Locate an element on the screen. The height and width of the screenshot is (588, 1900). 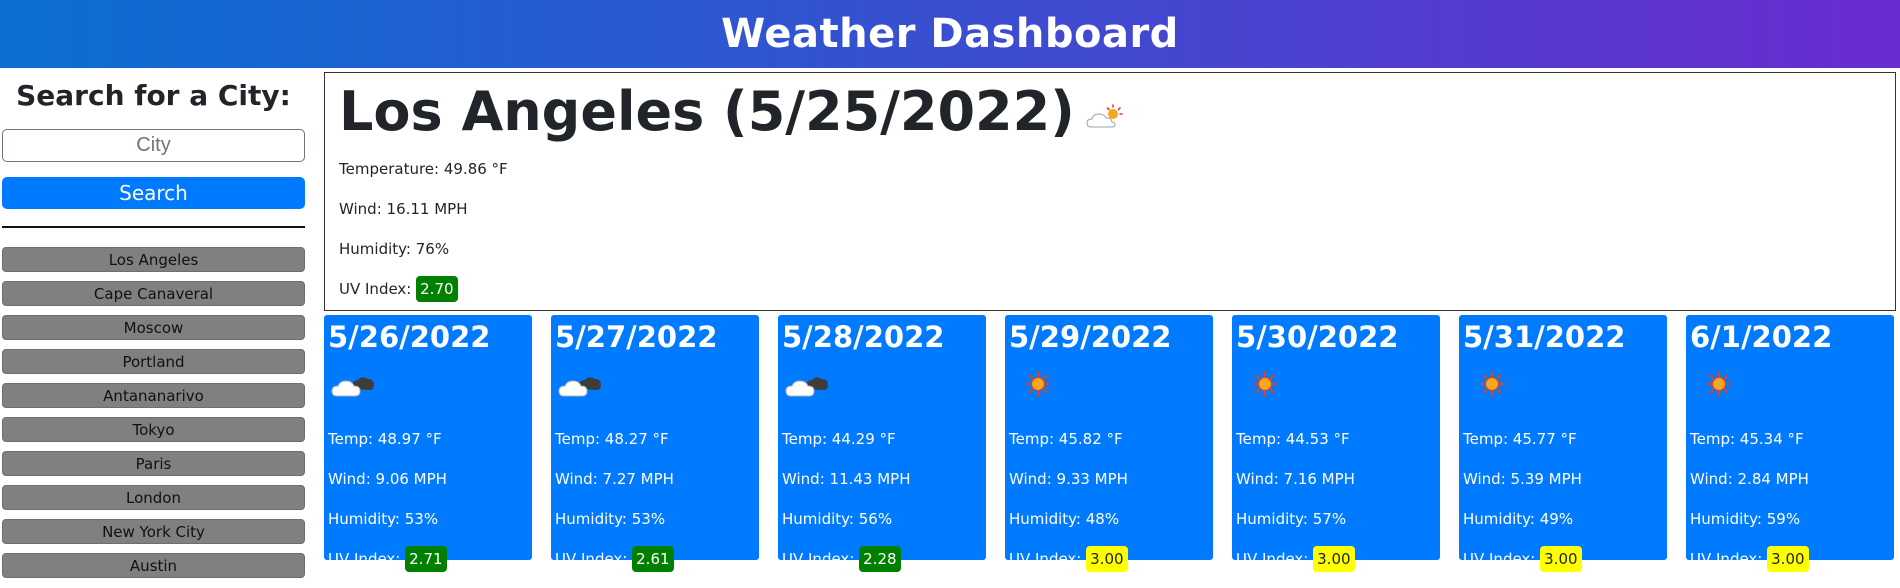
forecast-wind: Wind: 9.06 MPH is located at coordinates (387, 479).